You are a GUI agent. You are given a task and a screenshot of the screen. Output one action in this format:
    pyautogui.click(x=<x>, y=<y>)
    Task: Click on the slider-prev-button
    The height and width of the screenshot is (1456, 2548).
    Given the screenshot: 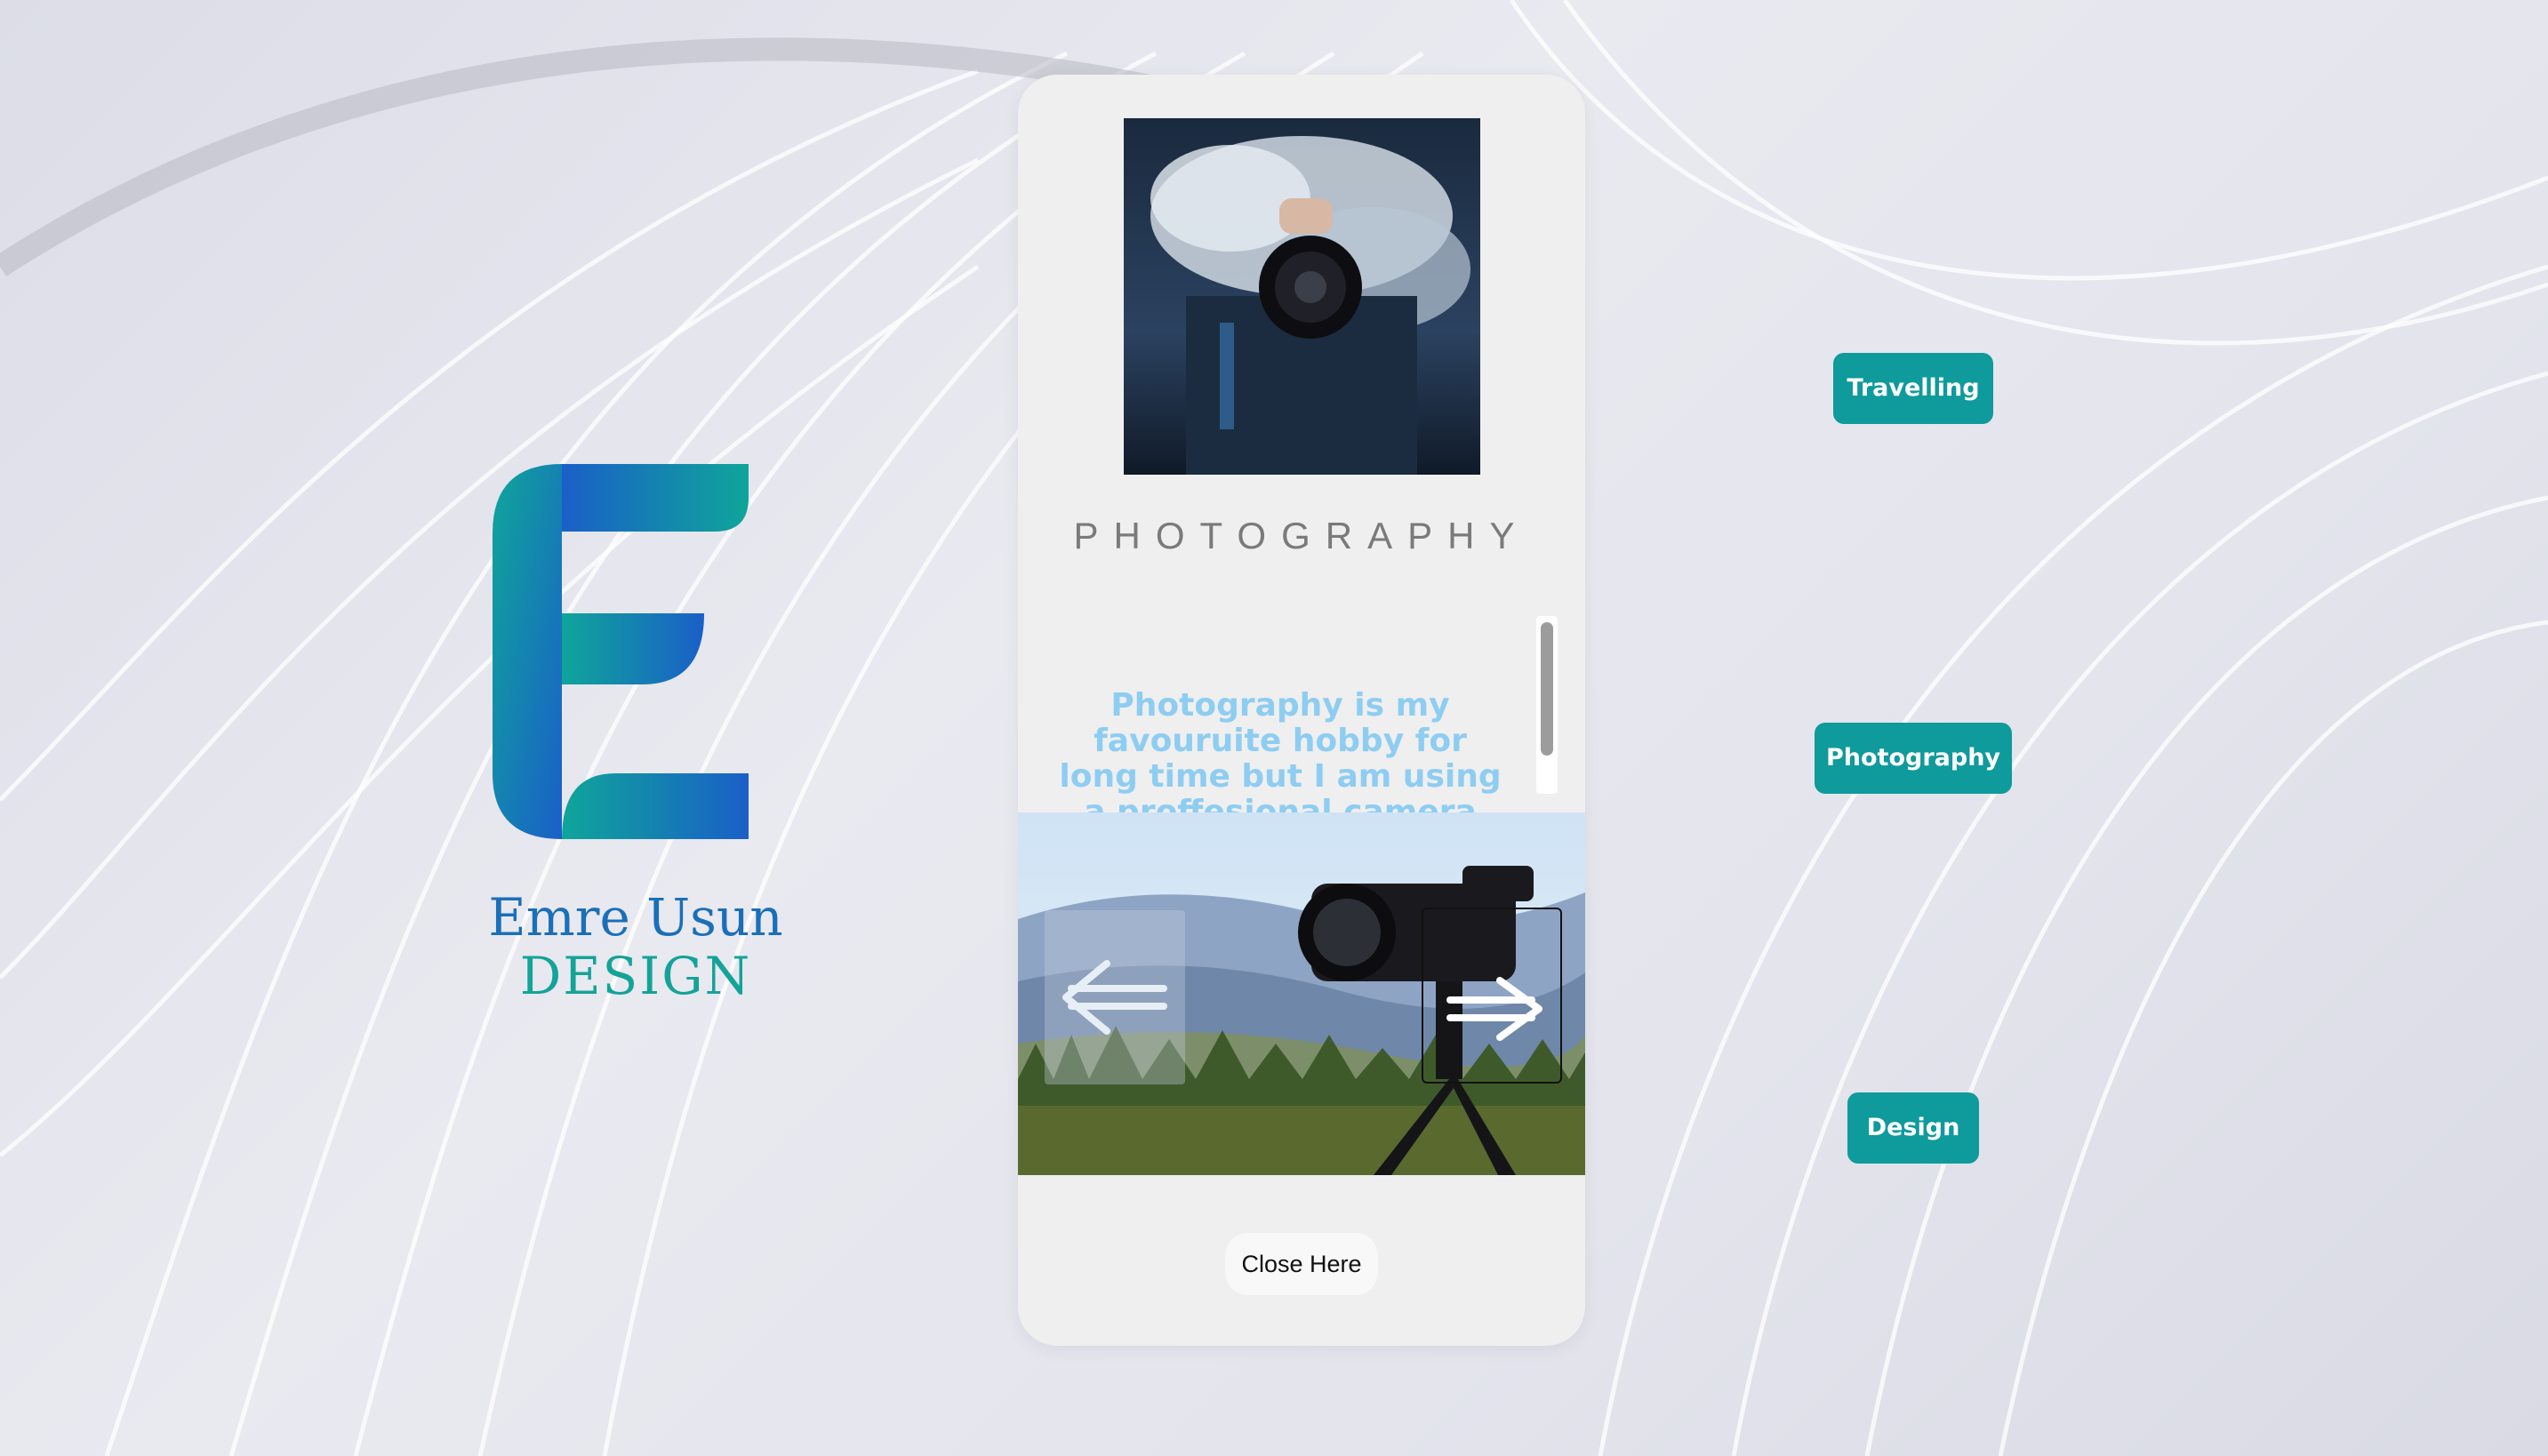 What is the action you would take?
    pyautogui.click(x=1115, y=997)
    